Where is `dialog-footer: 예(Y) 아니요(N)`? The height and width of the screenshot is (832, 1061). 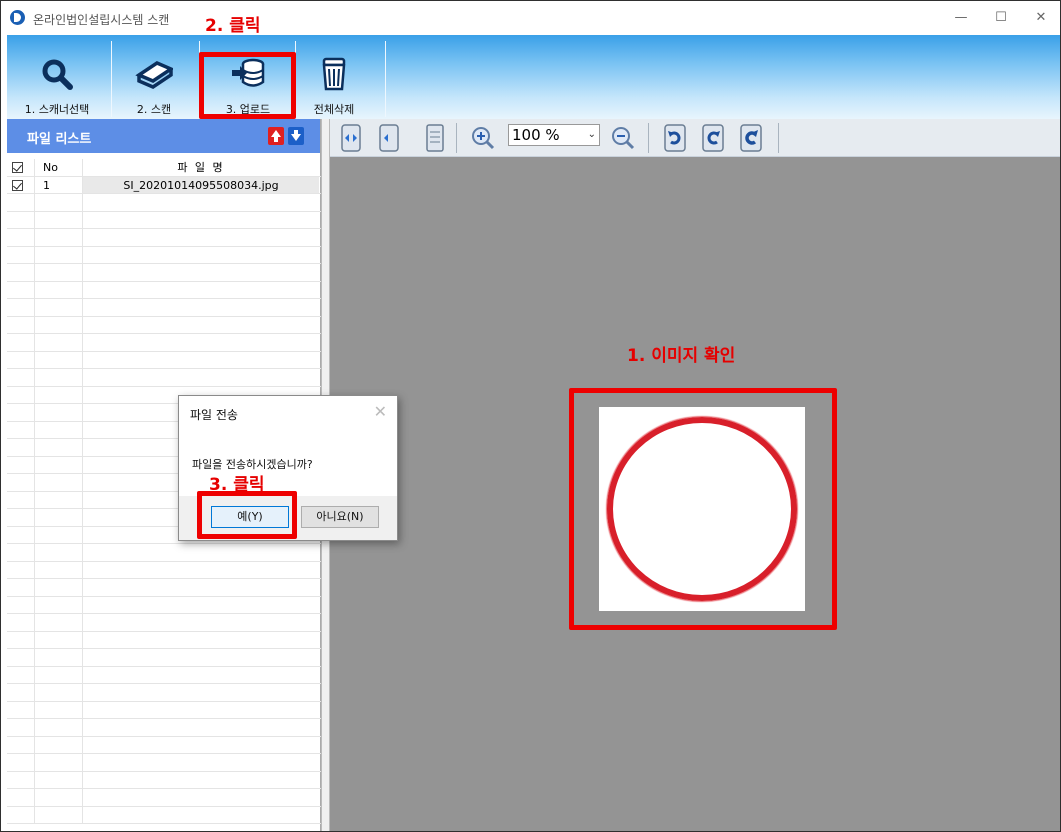 dialog-footer: 예(Y) 아니요(N) is located at coordinates (288, 518).